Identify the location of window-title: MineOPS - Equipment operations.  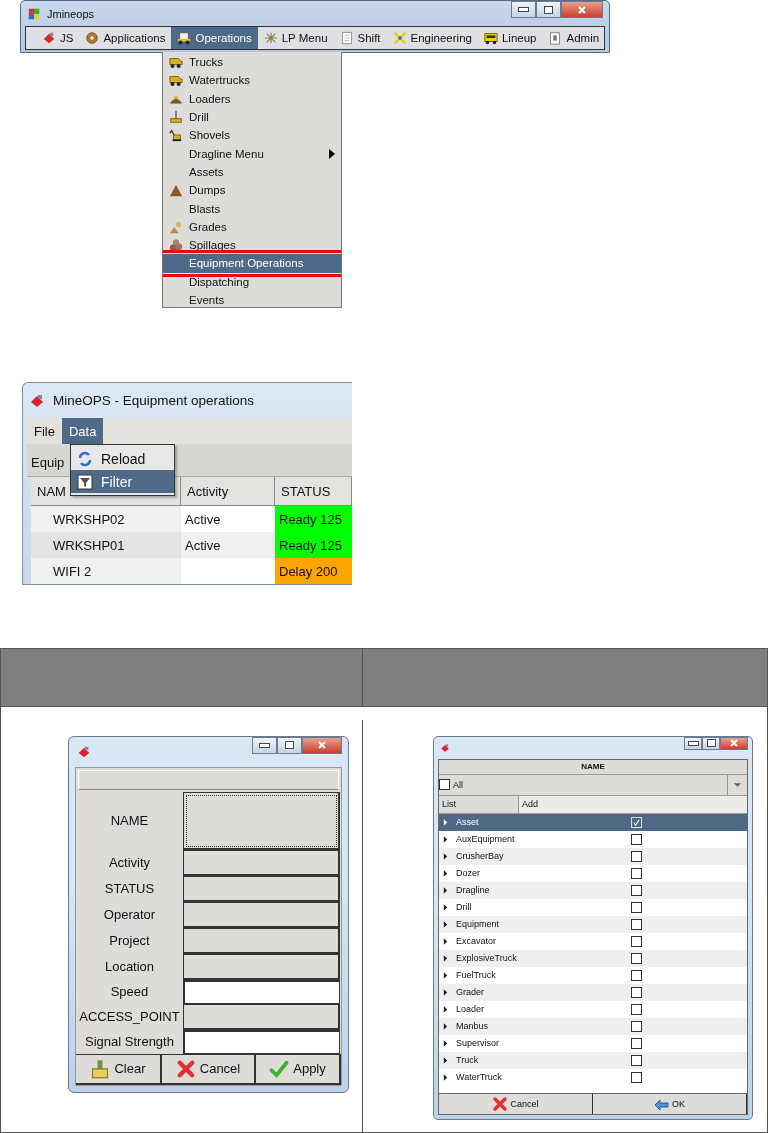
(154, 400).